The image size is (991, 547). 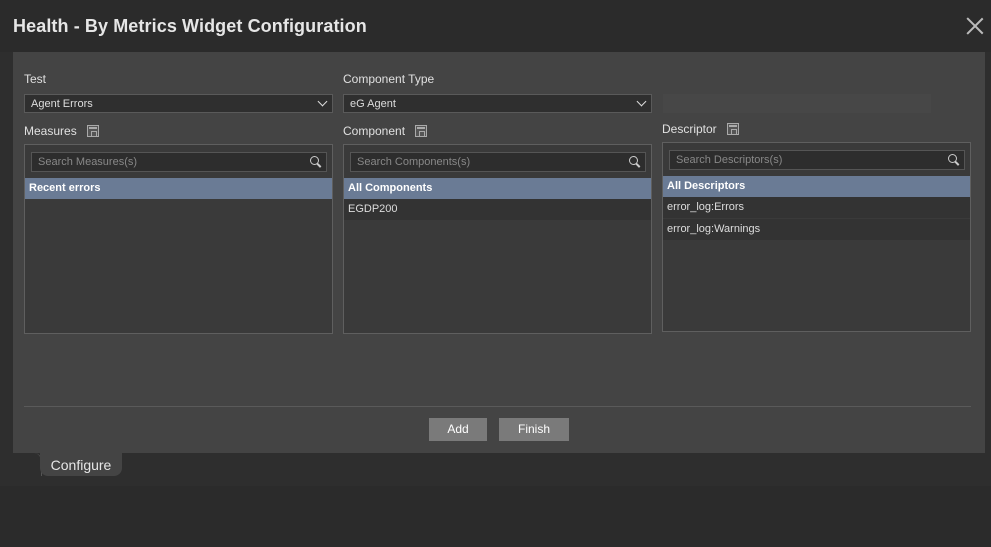 I want to click on descriptor-search-input: Search Descriptors(s), so click(x=817, y=160).